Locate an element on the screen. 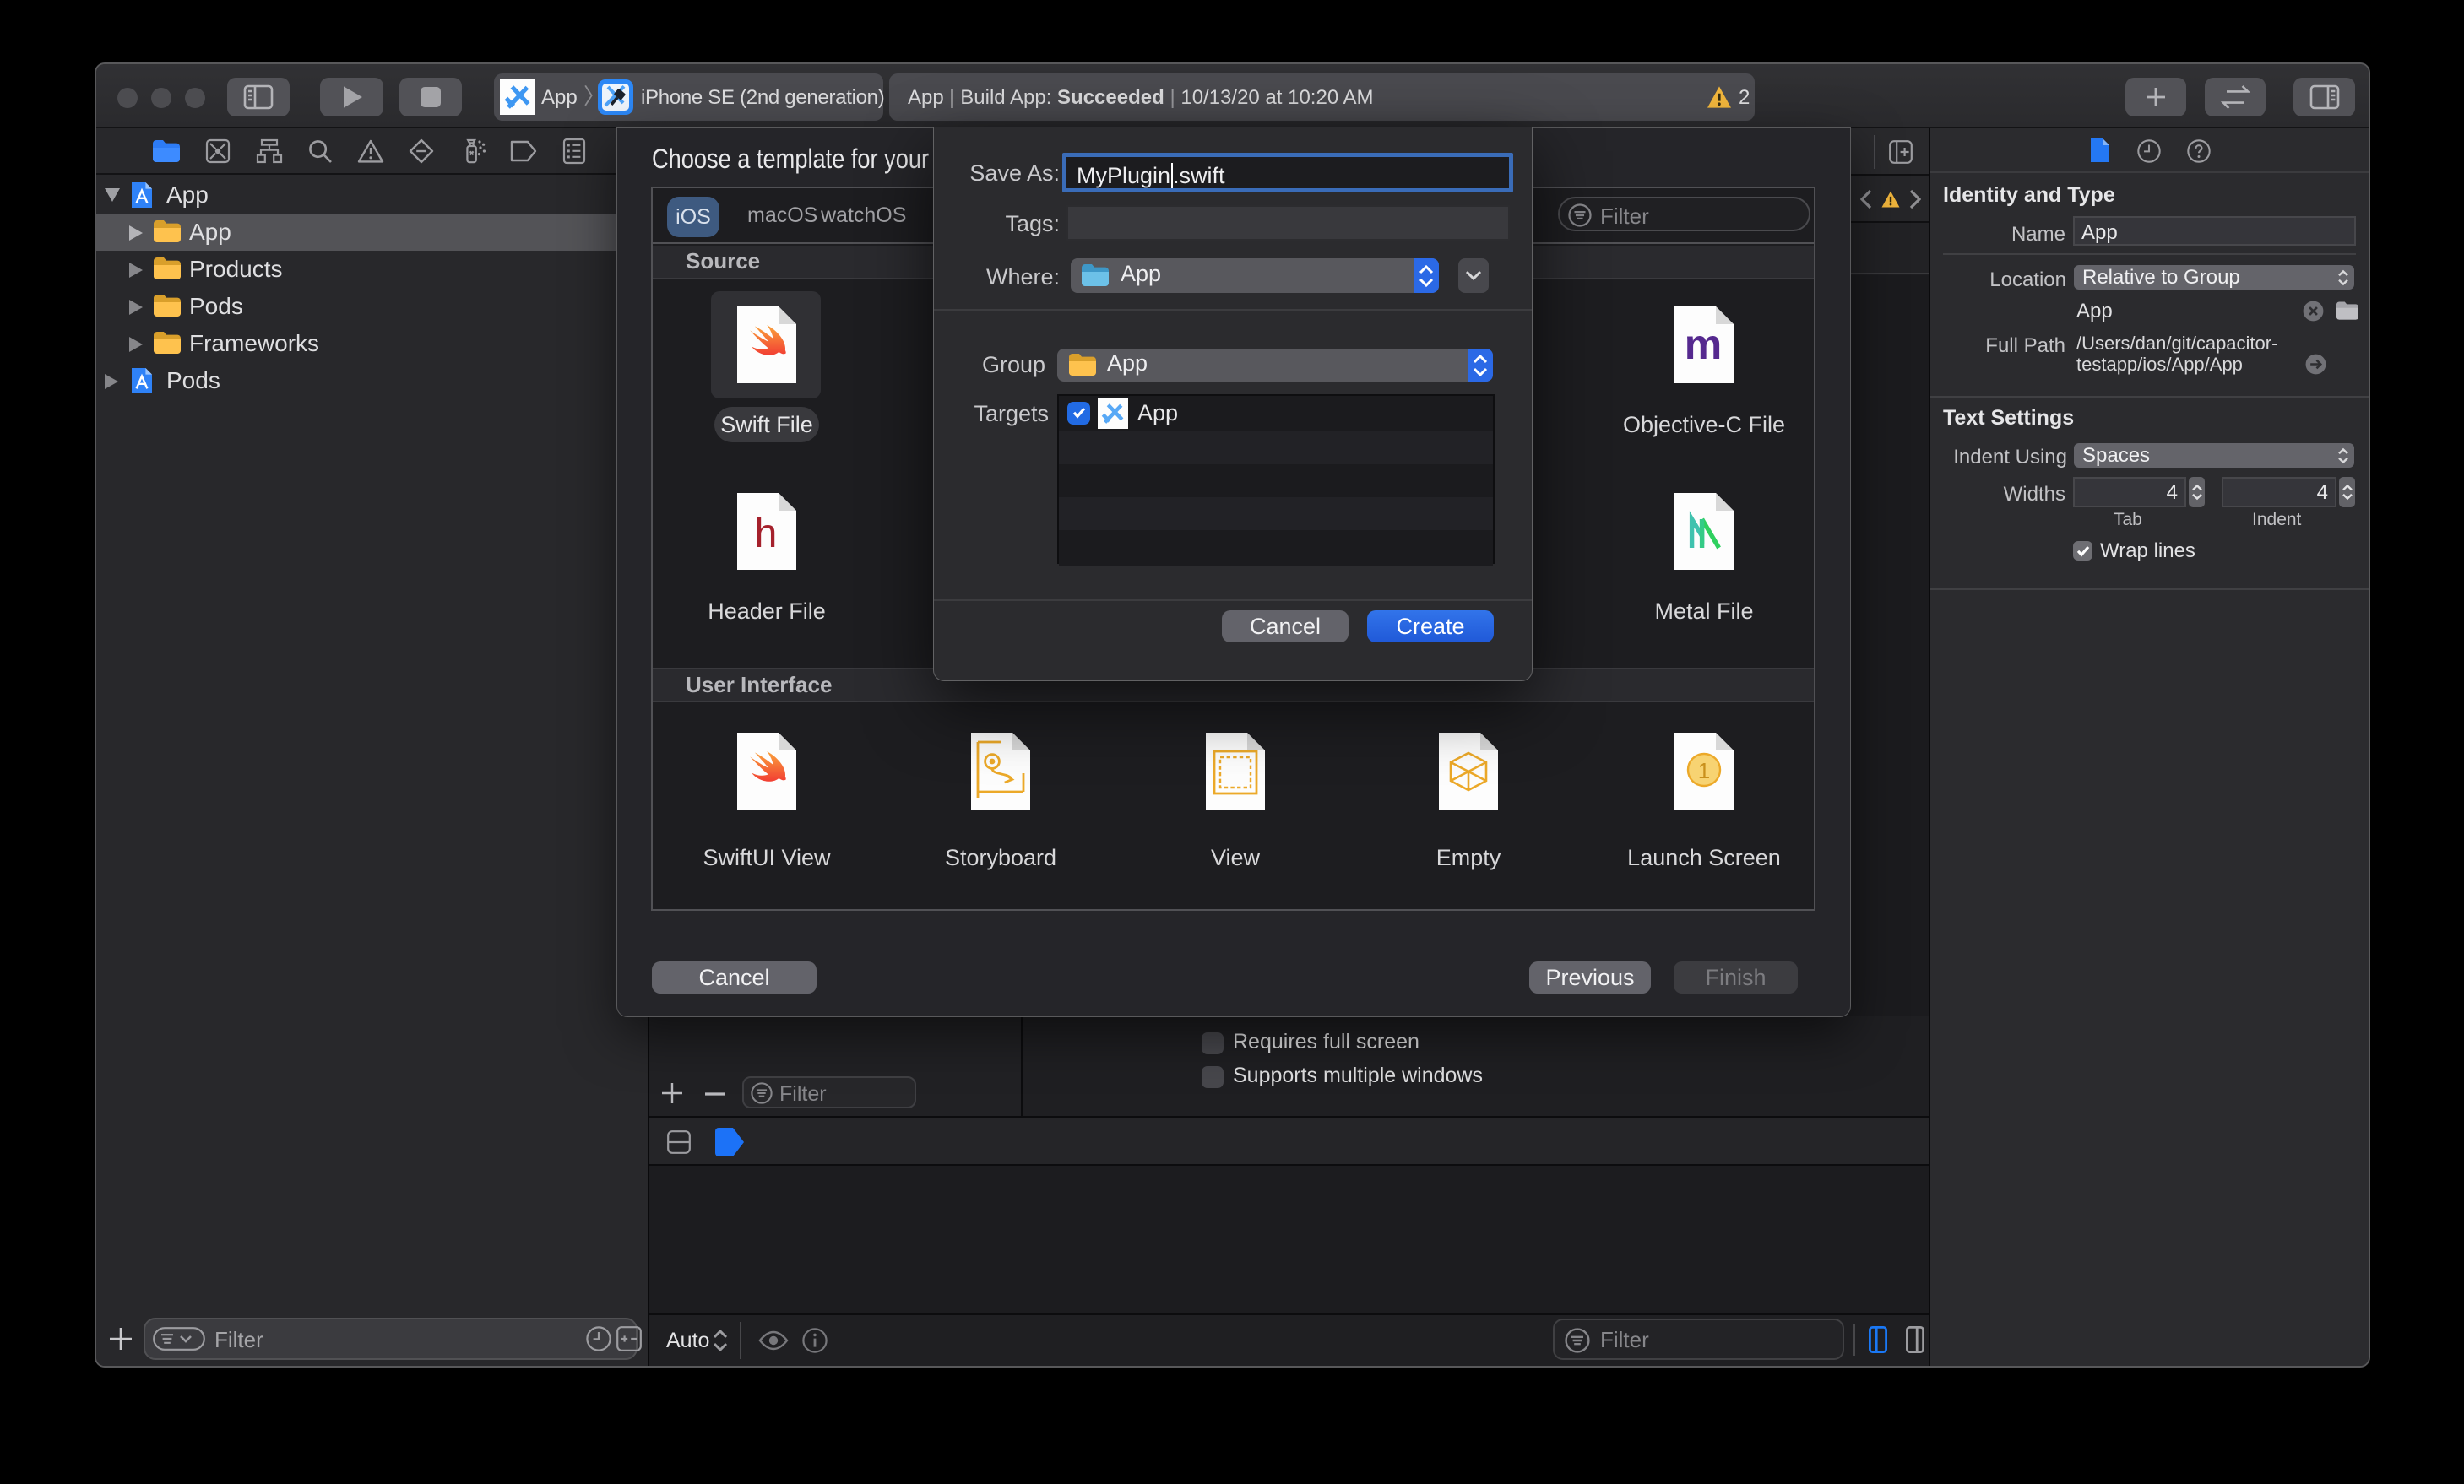  svg-text: h is located at coordinates (766, 534).